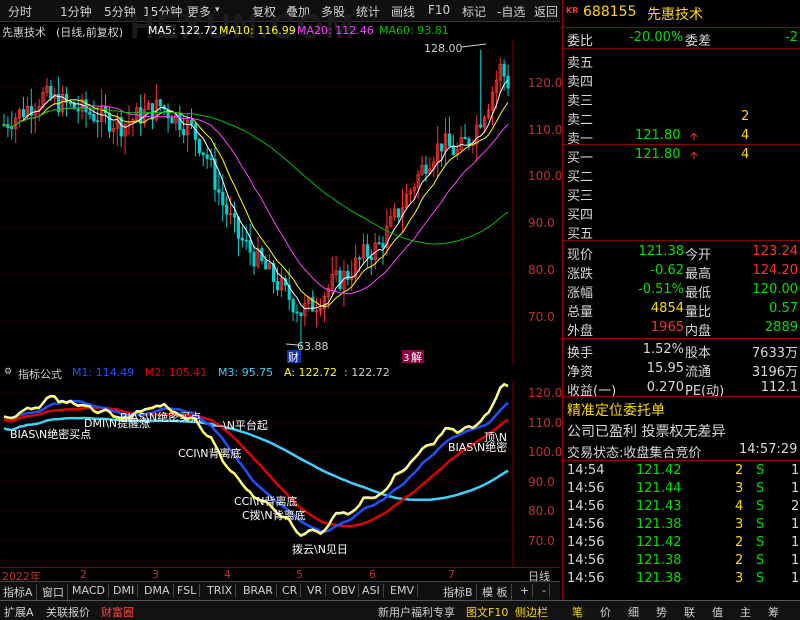 The height and width of the screenshot is (620, 800). Describe the element at coordinates (779, 387) in the screenshot. I see `stat-value: 112.1` at that location.